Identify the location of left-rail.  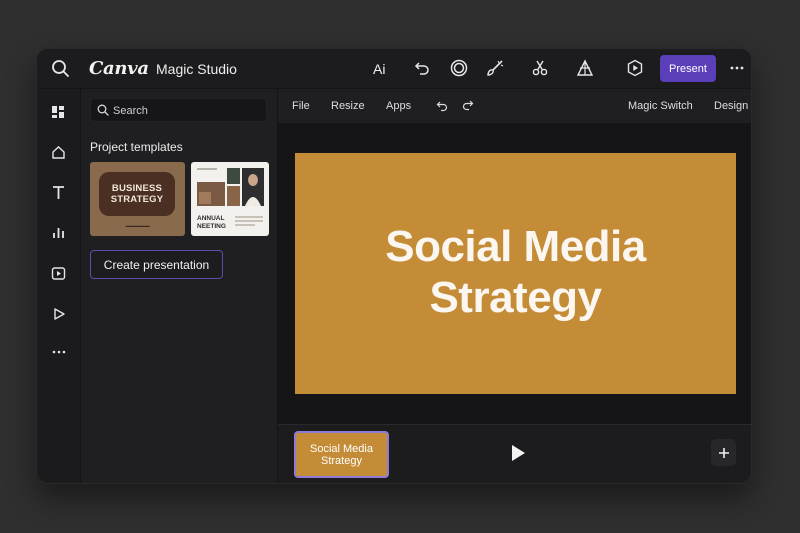
(59, 286).